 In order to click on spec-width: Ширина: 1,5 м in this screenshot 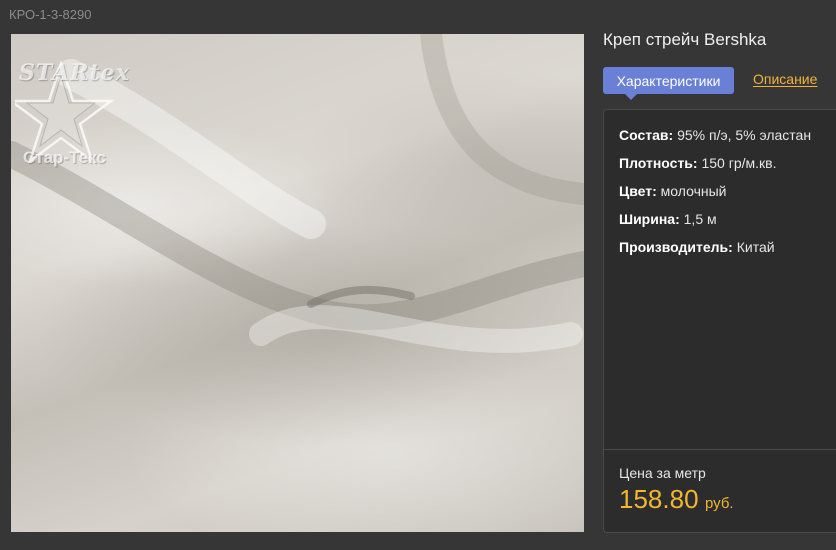, I will do `click(715, 224)`.